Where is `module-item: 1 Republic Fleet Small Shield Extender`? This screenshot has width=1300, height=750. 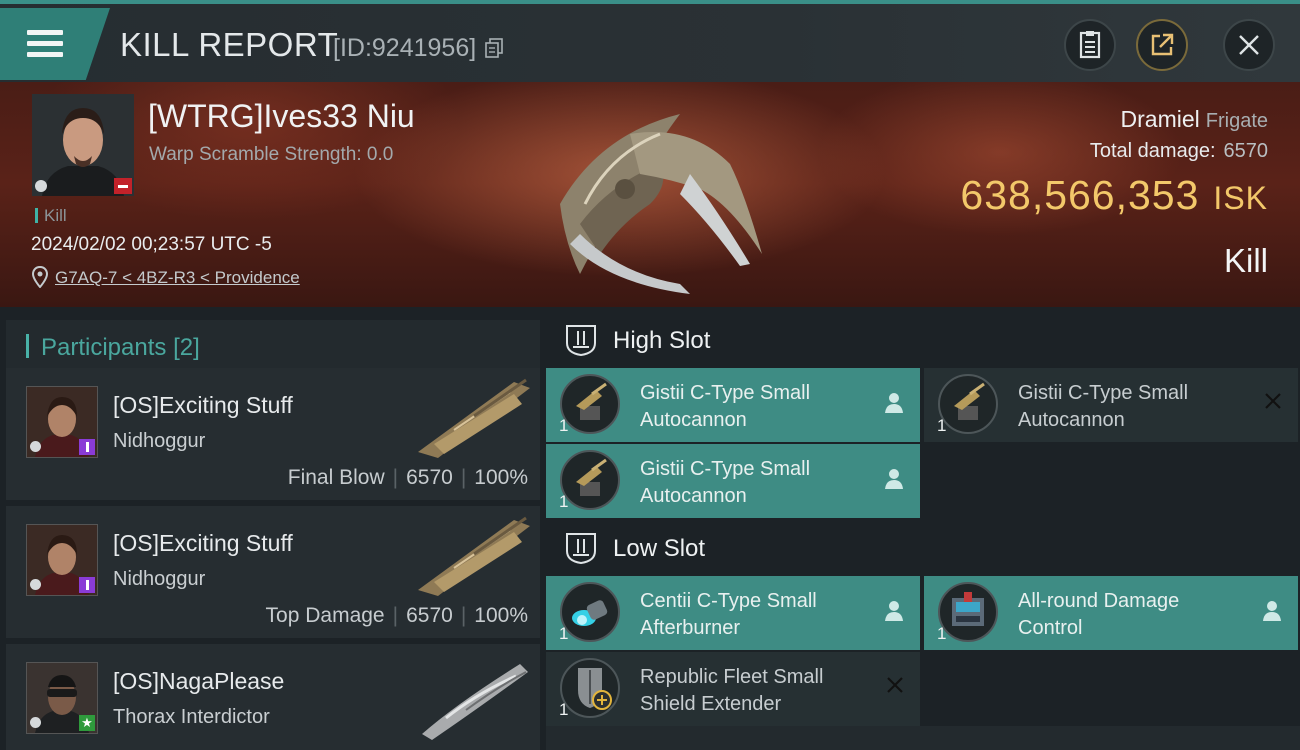 module-item: 1 Republic Fleet Small Shield Extender is located at coordinates (733, 689).